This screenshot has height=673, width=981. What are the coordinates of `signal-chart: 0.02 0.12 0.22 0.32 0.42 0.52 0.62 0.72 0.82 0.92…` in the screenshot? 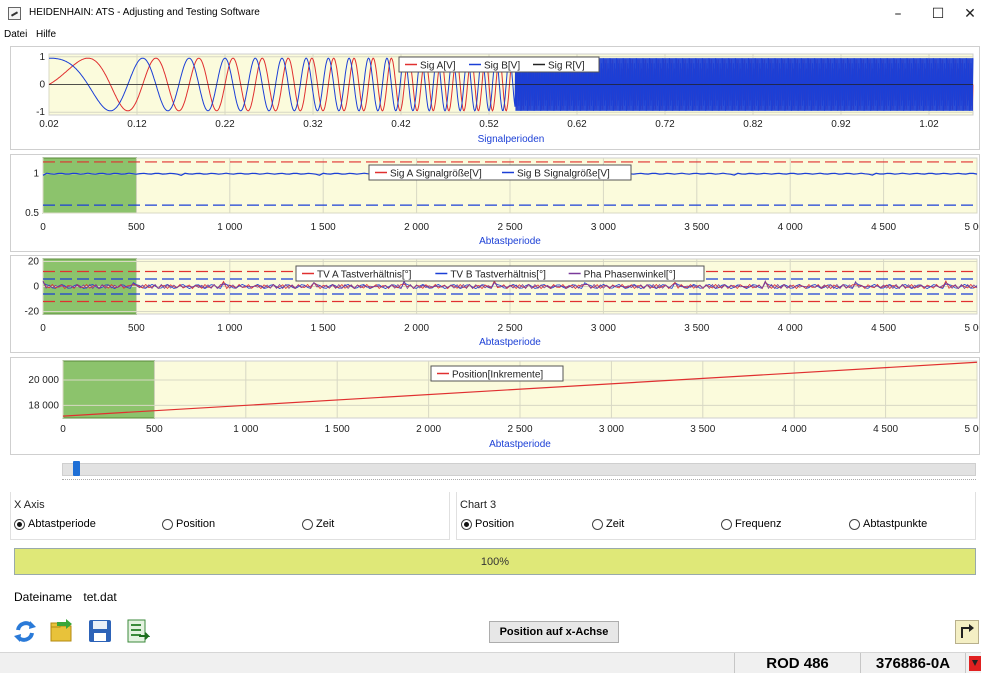 It's located at (495, 98).